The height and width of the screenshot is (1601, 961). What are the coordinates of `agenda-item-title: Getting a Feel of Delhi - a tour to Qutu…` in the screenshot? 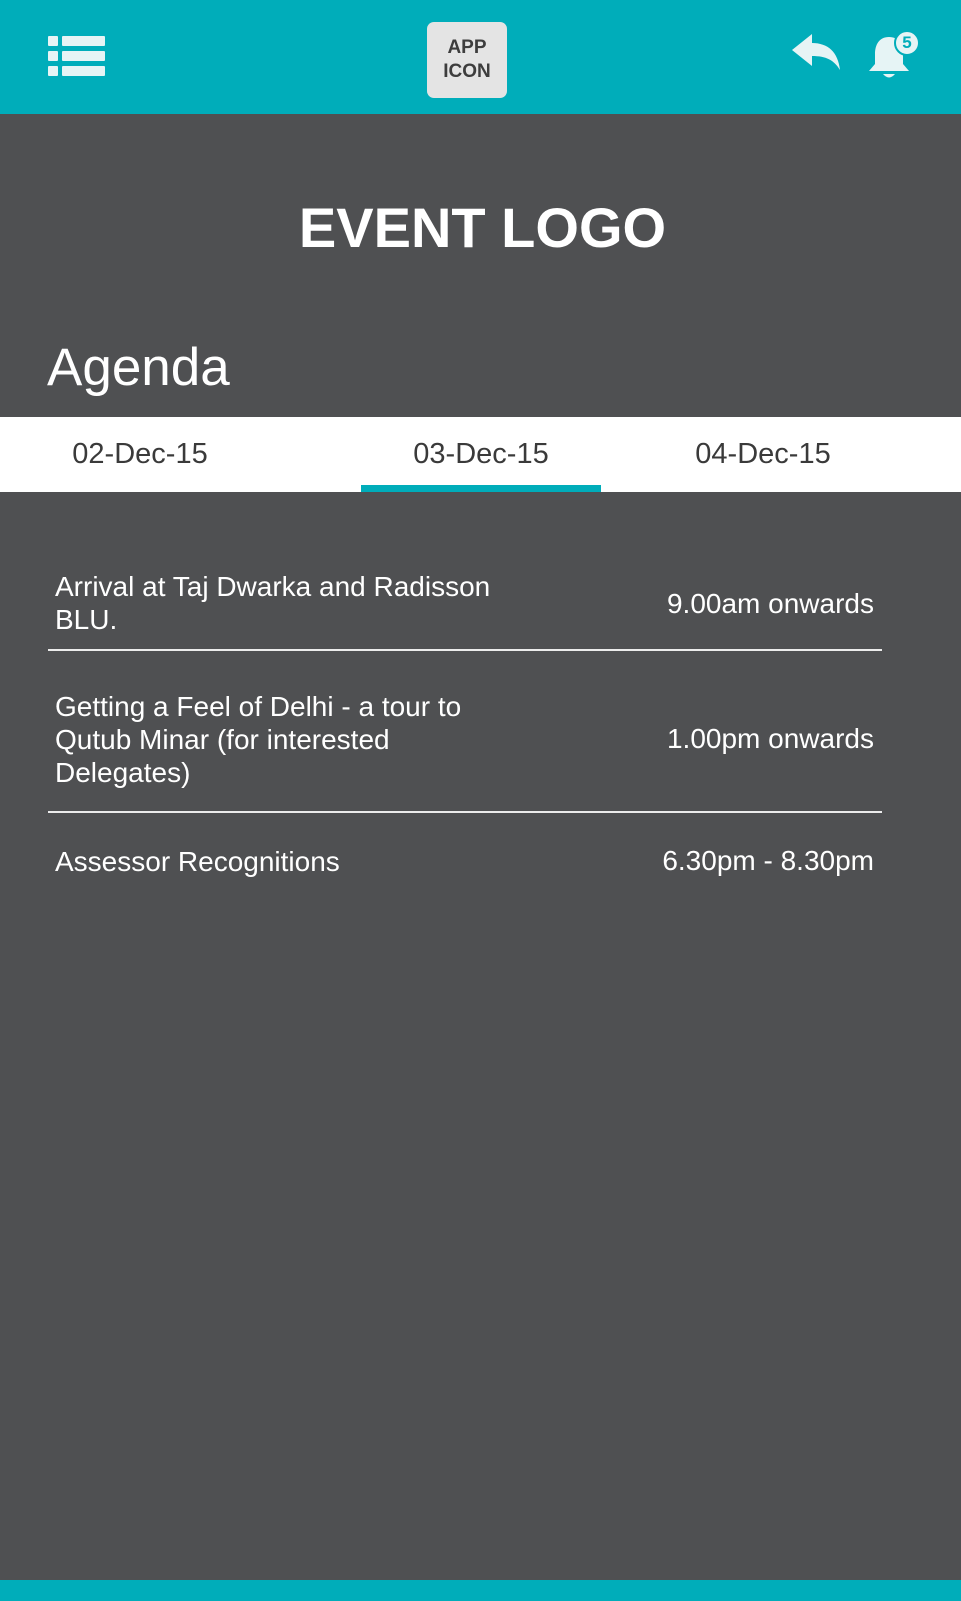 It's located at (258, 739).